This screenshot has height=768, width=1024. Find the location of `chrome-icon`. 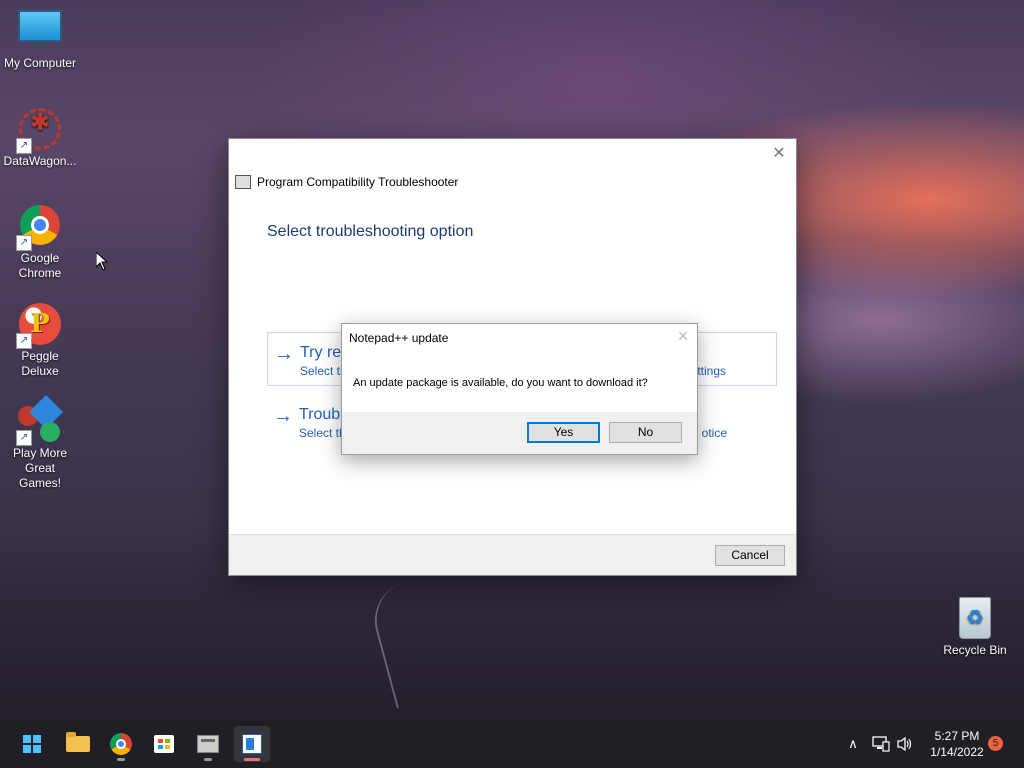

chrome-icon is located at coordinates (121, 744).